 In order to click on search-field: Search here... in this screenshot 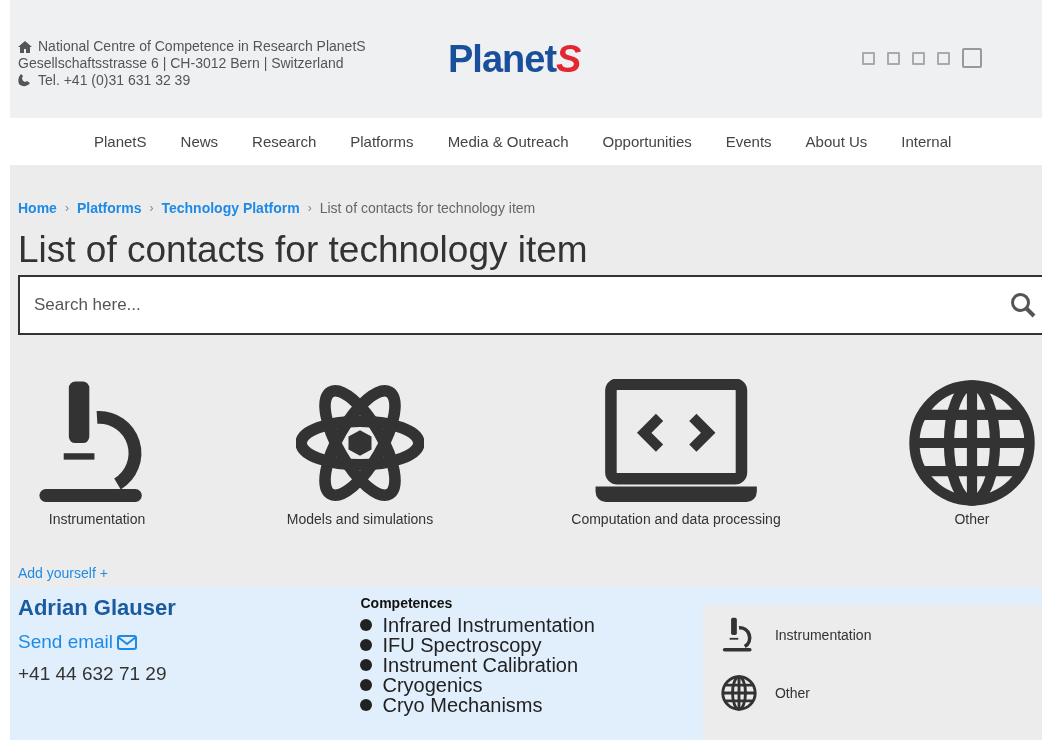, I will do `click(530, 305)`.